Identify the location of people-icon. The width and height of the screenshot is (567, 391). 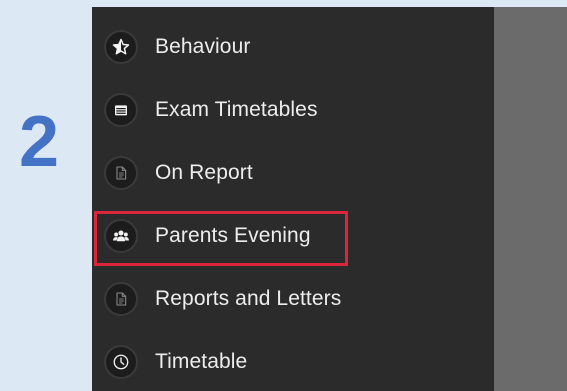
(121, 236).